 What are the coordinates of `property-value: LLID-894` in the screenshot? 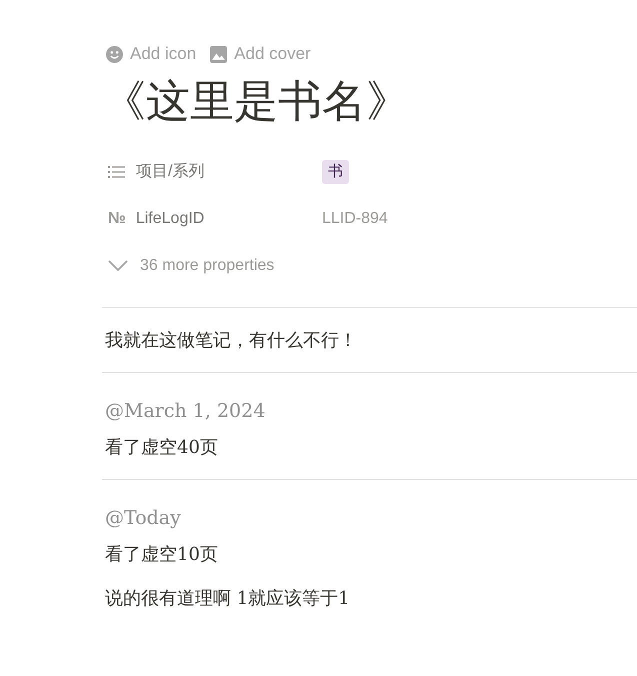 It's located at (355, 218).